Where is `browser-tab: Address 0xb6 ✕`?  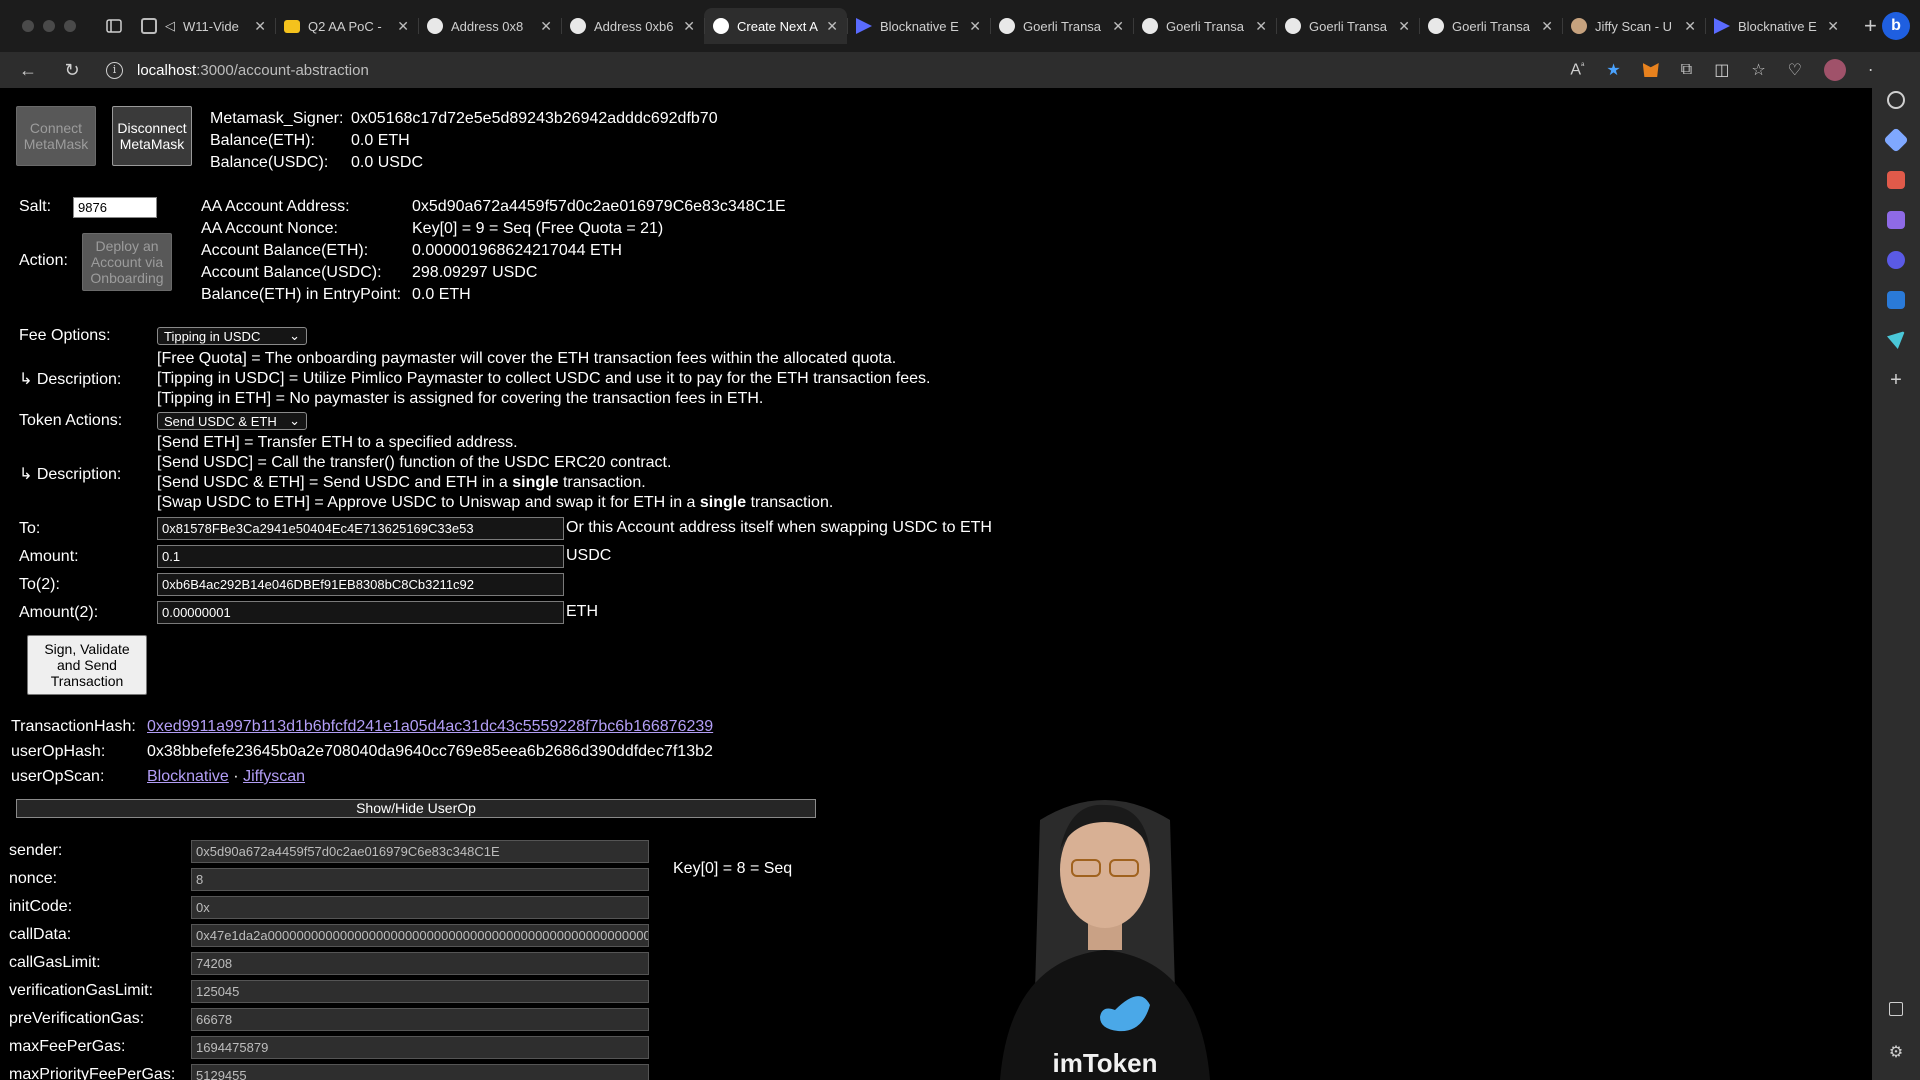 browser-tab: Address 0xb6 ✕ is located at coordinates (632, 26).